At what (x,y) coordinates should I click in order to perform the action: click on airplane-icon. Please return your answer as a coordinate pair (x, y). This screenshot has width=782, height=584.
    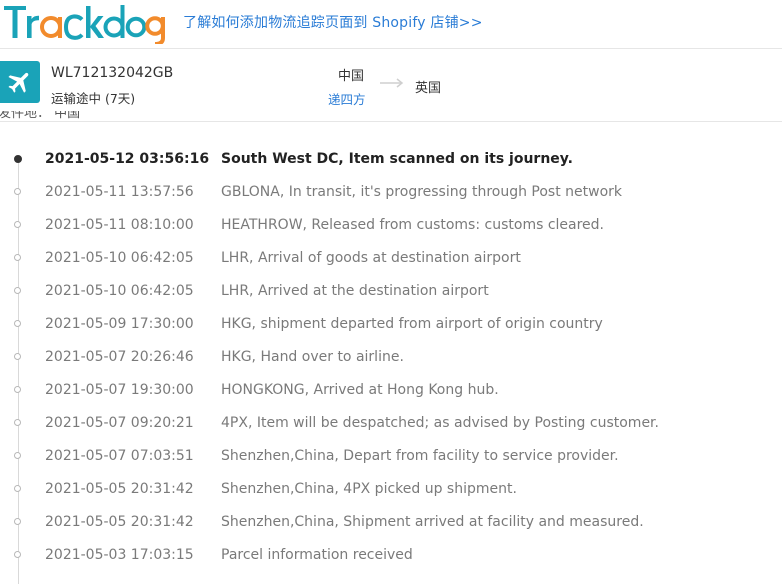
    Looking at the image, I should click on (20, 82).